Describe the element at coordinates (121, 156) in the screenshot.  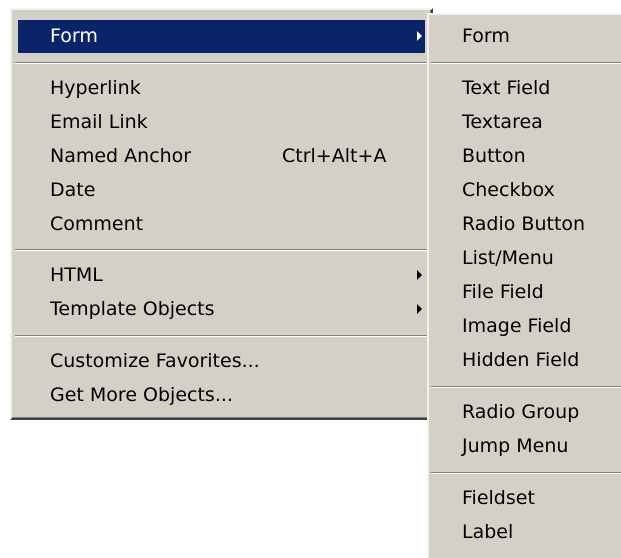
I see `menu-item-named-anchor-label: Named Anchor` at that location.